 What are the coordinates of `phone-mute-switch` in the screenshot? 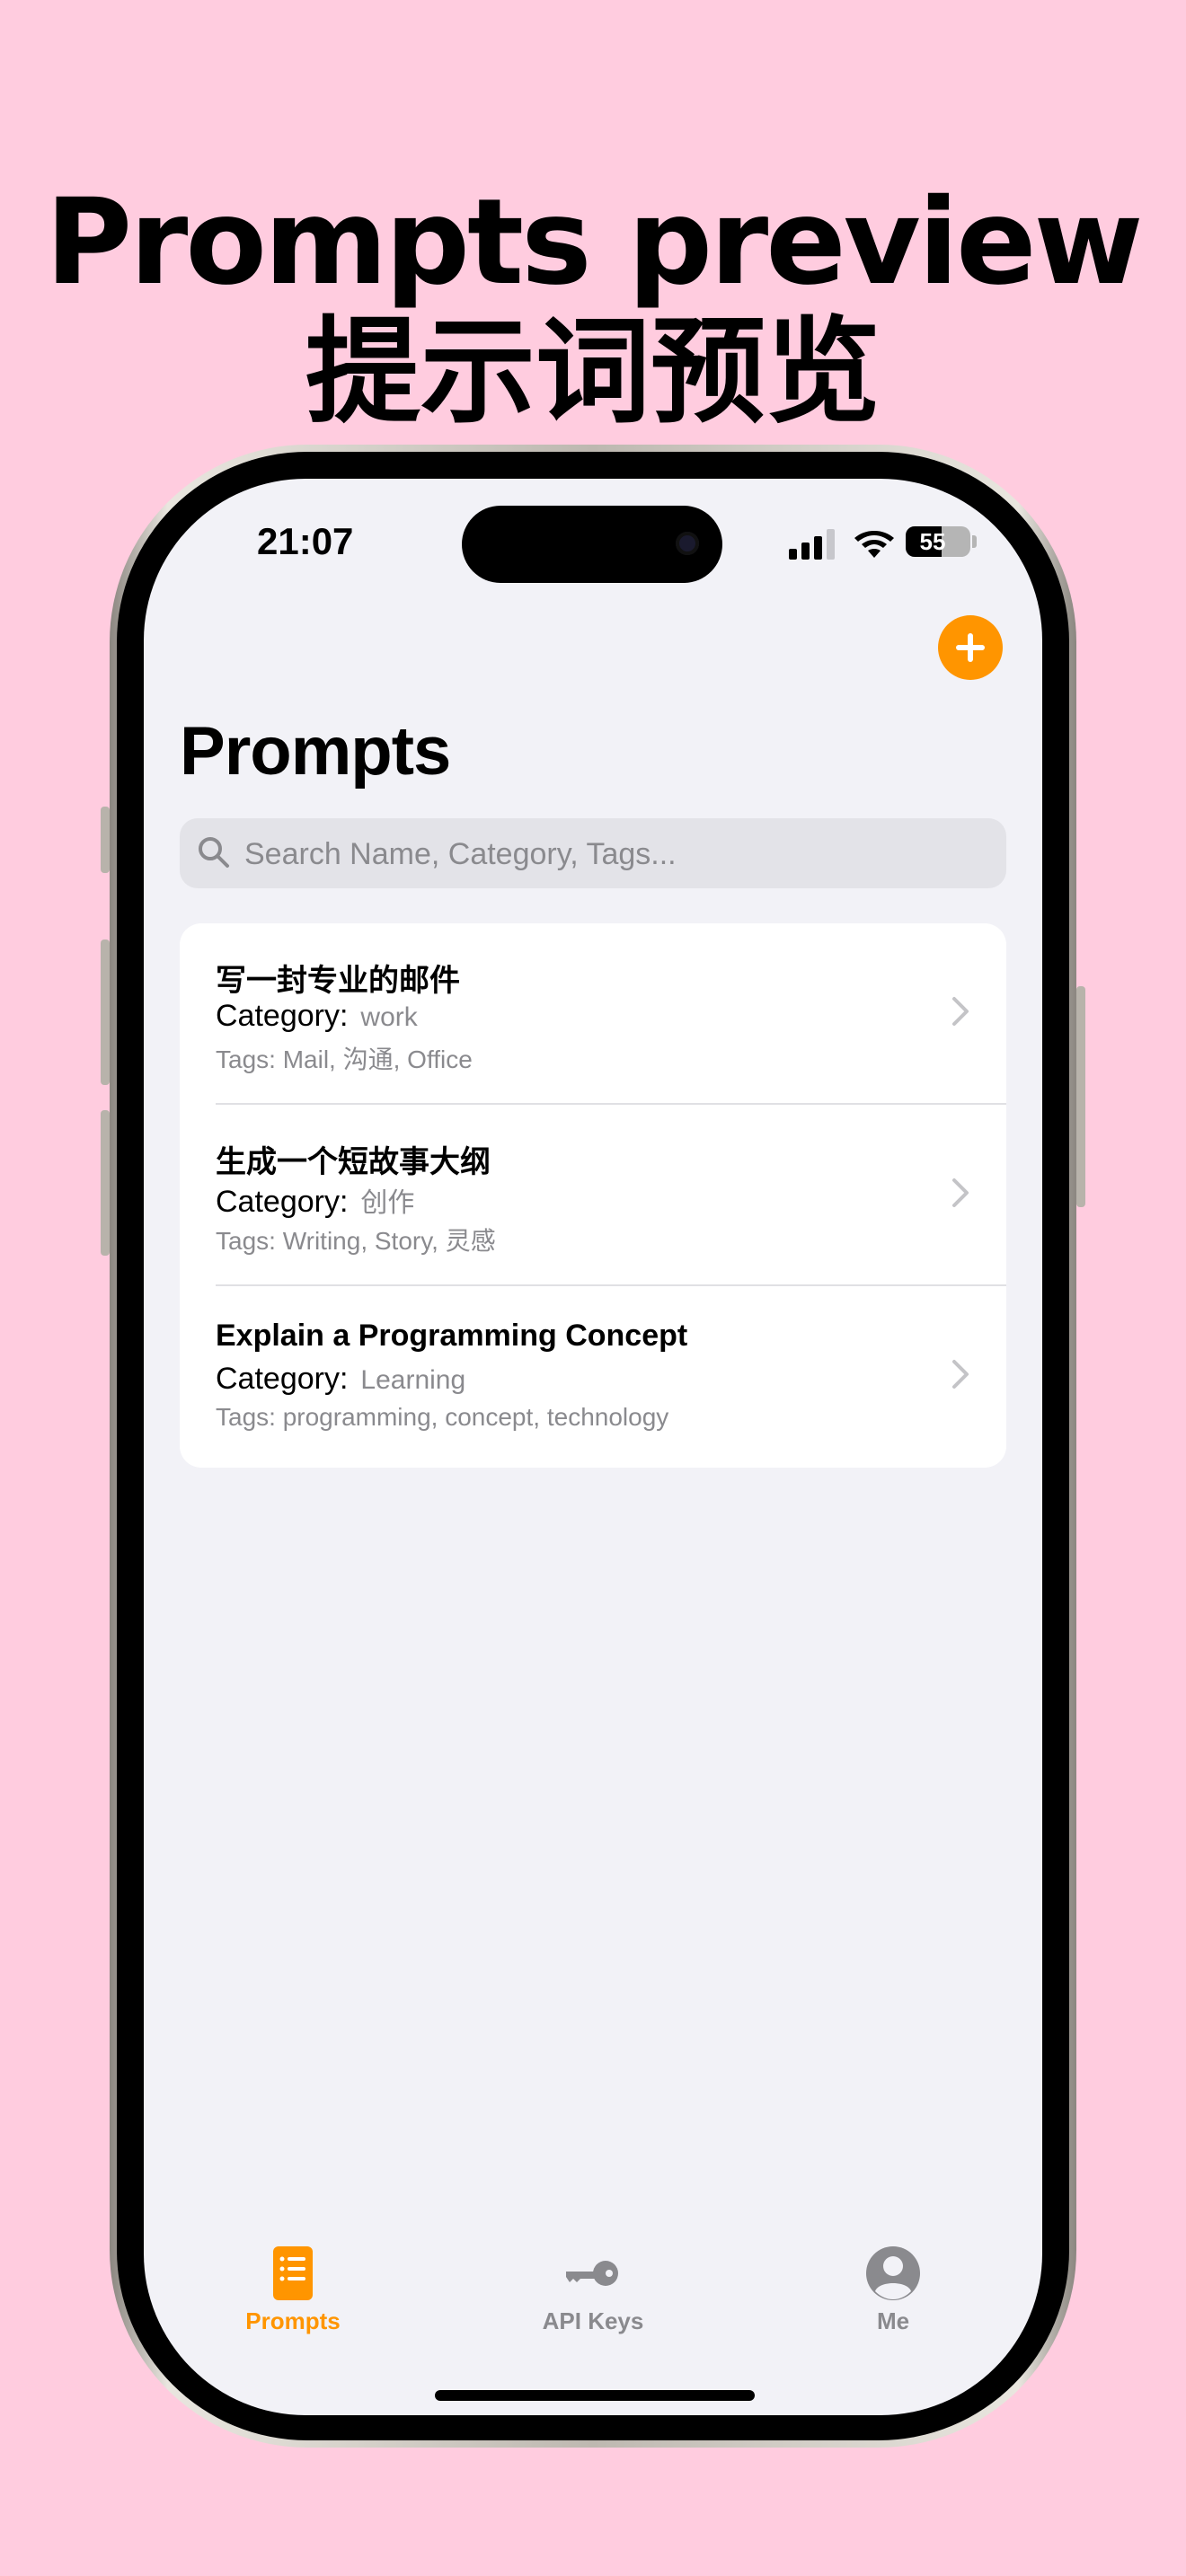 It's located at (105, 840).